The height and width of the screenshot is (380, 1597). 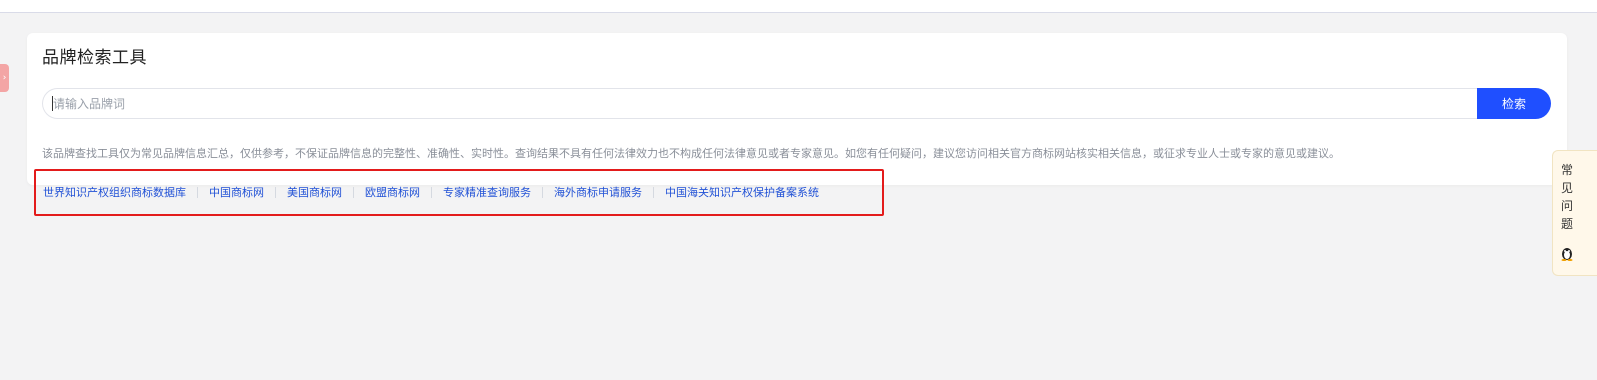 I want to click on link-overseas-trademark-service: 海外商标申请服务, so click(x=598, y=192).